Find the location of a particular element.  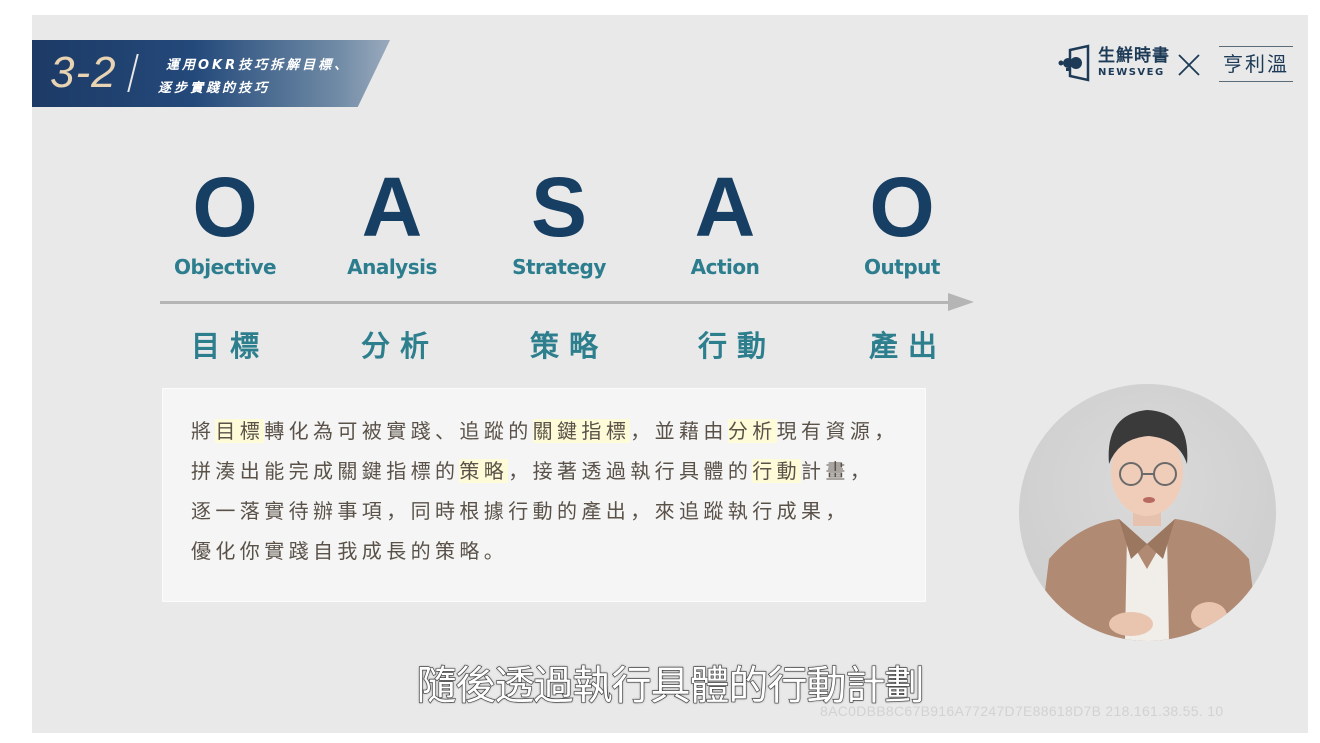

highlighted-keyword: 策略 is located at coordinates (484, 471).